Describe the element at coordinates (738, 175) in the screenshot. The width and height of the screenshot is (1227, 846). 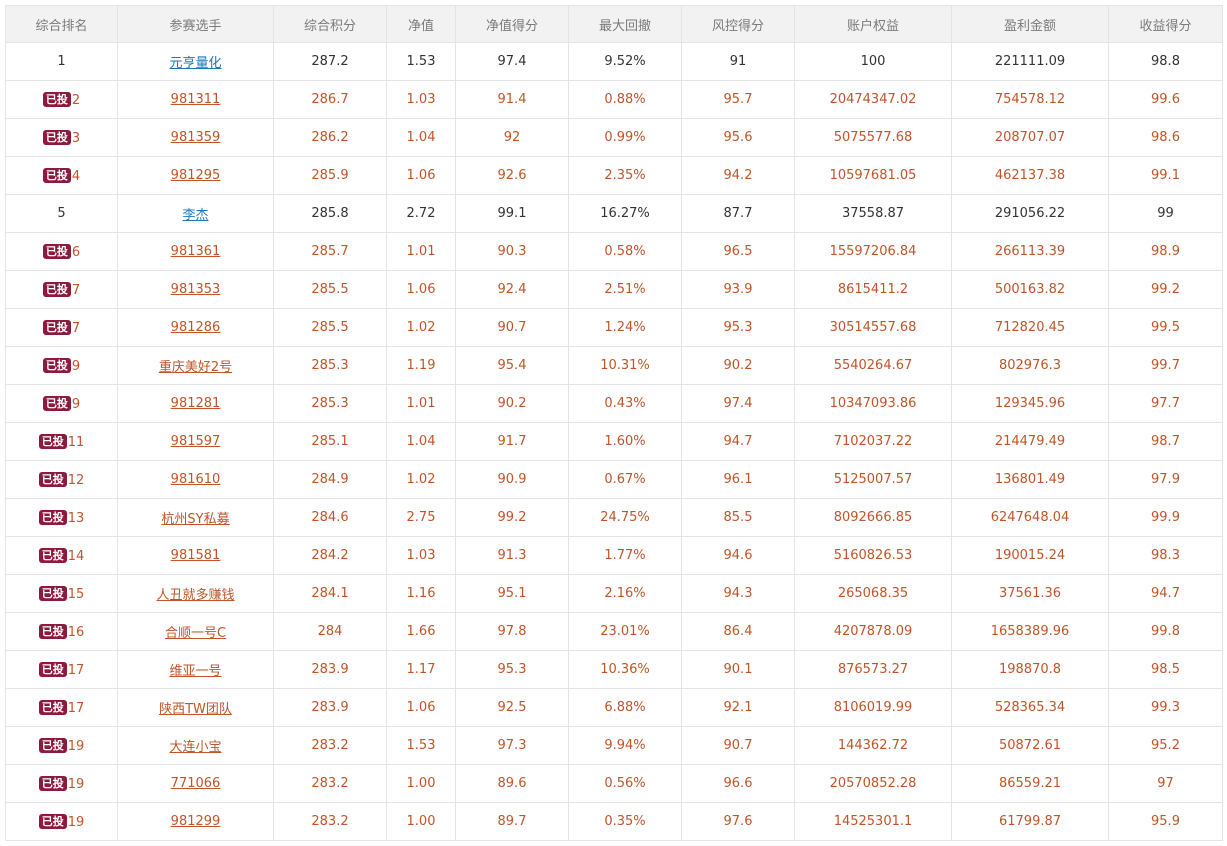
I see `risk-score-cell: 94.2` at that location.